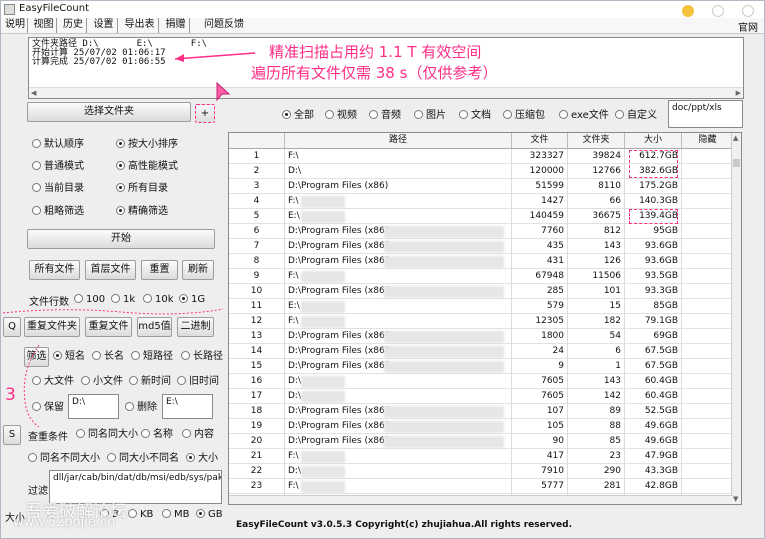 This screenshot has height=539, width=765. Describe the element at coordinates (9, 9) in the screenshot. I see `app-icon` at that location.